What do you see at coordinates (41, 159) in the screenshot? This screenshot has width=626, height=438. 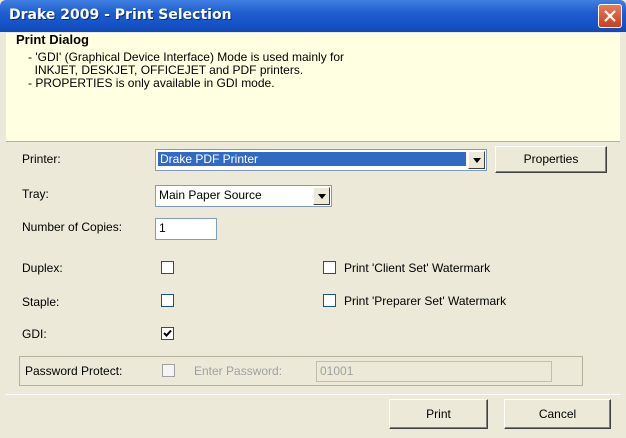 I see `printer-label: Printer:` at bounding box center [41, 159].